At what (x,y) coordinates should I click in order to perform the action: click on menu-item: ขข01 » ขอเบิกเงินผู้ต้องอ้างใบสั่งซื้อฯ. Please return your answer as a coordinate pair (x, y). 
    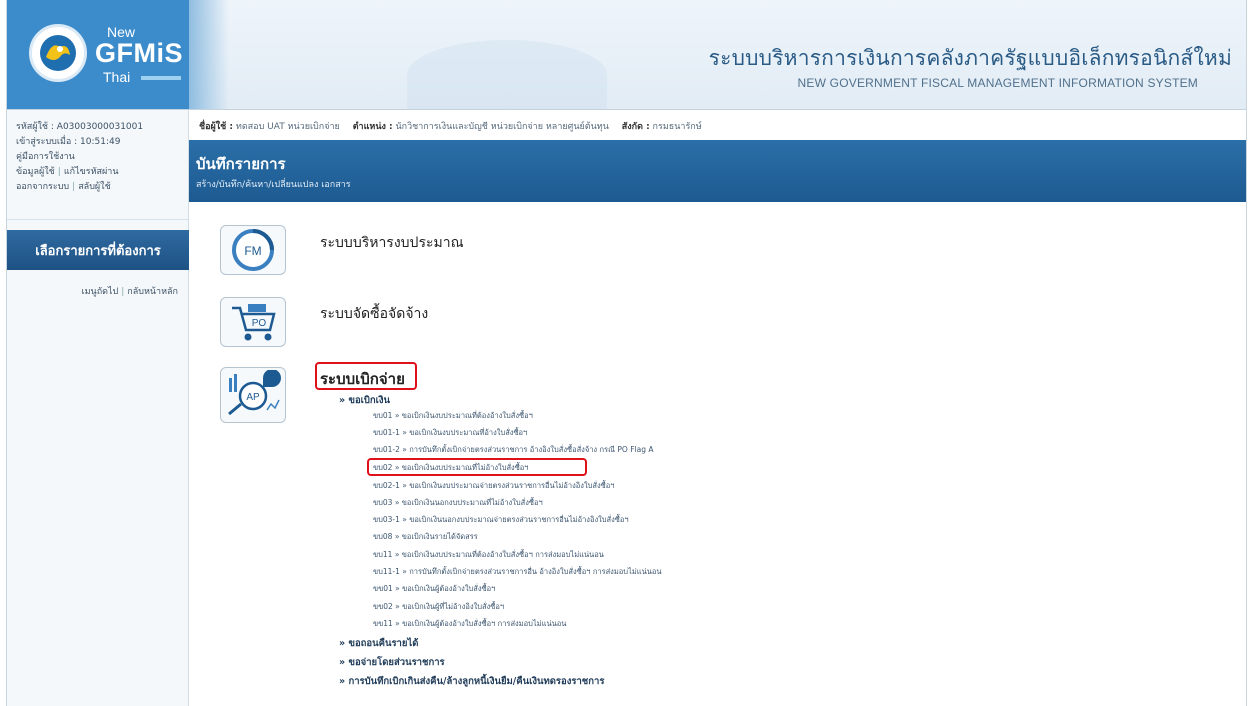
    Looking at the image, I should click on (434, 589).